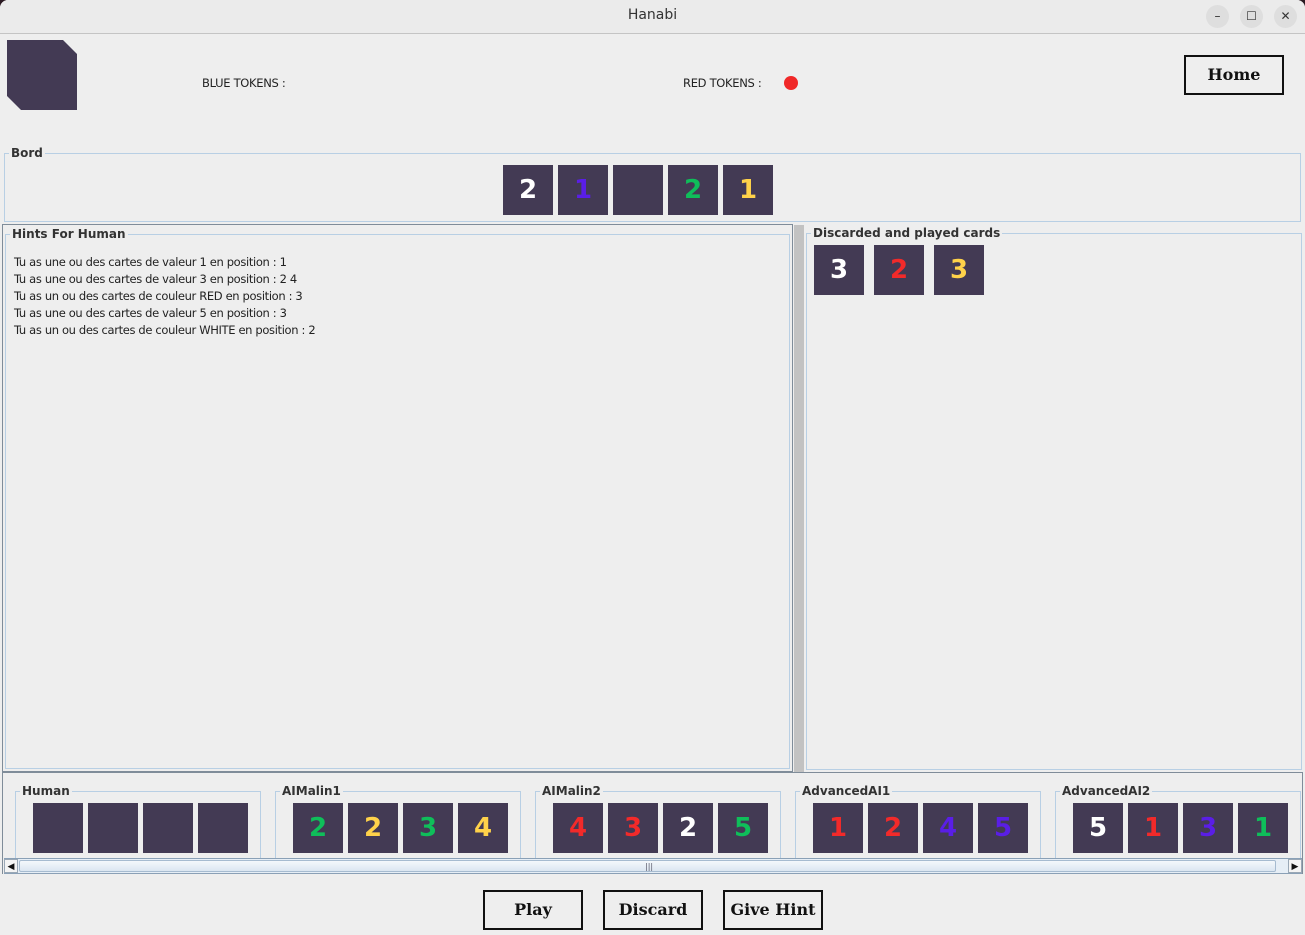 This screenshot has width=1305, height=935. I want to click on scrollbar-thumb: |||, so click(647, 866).